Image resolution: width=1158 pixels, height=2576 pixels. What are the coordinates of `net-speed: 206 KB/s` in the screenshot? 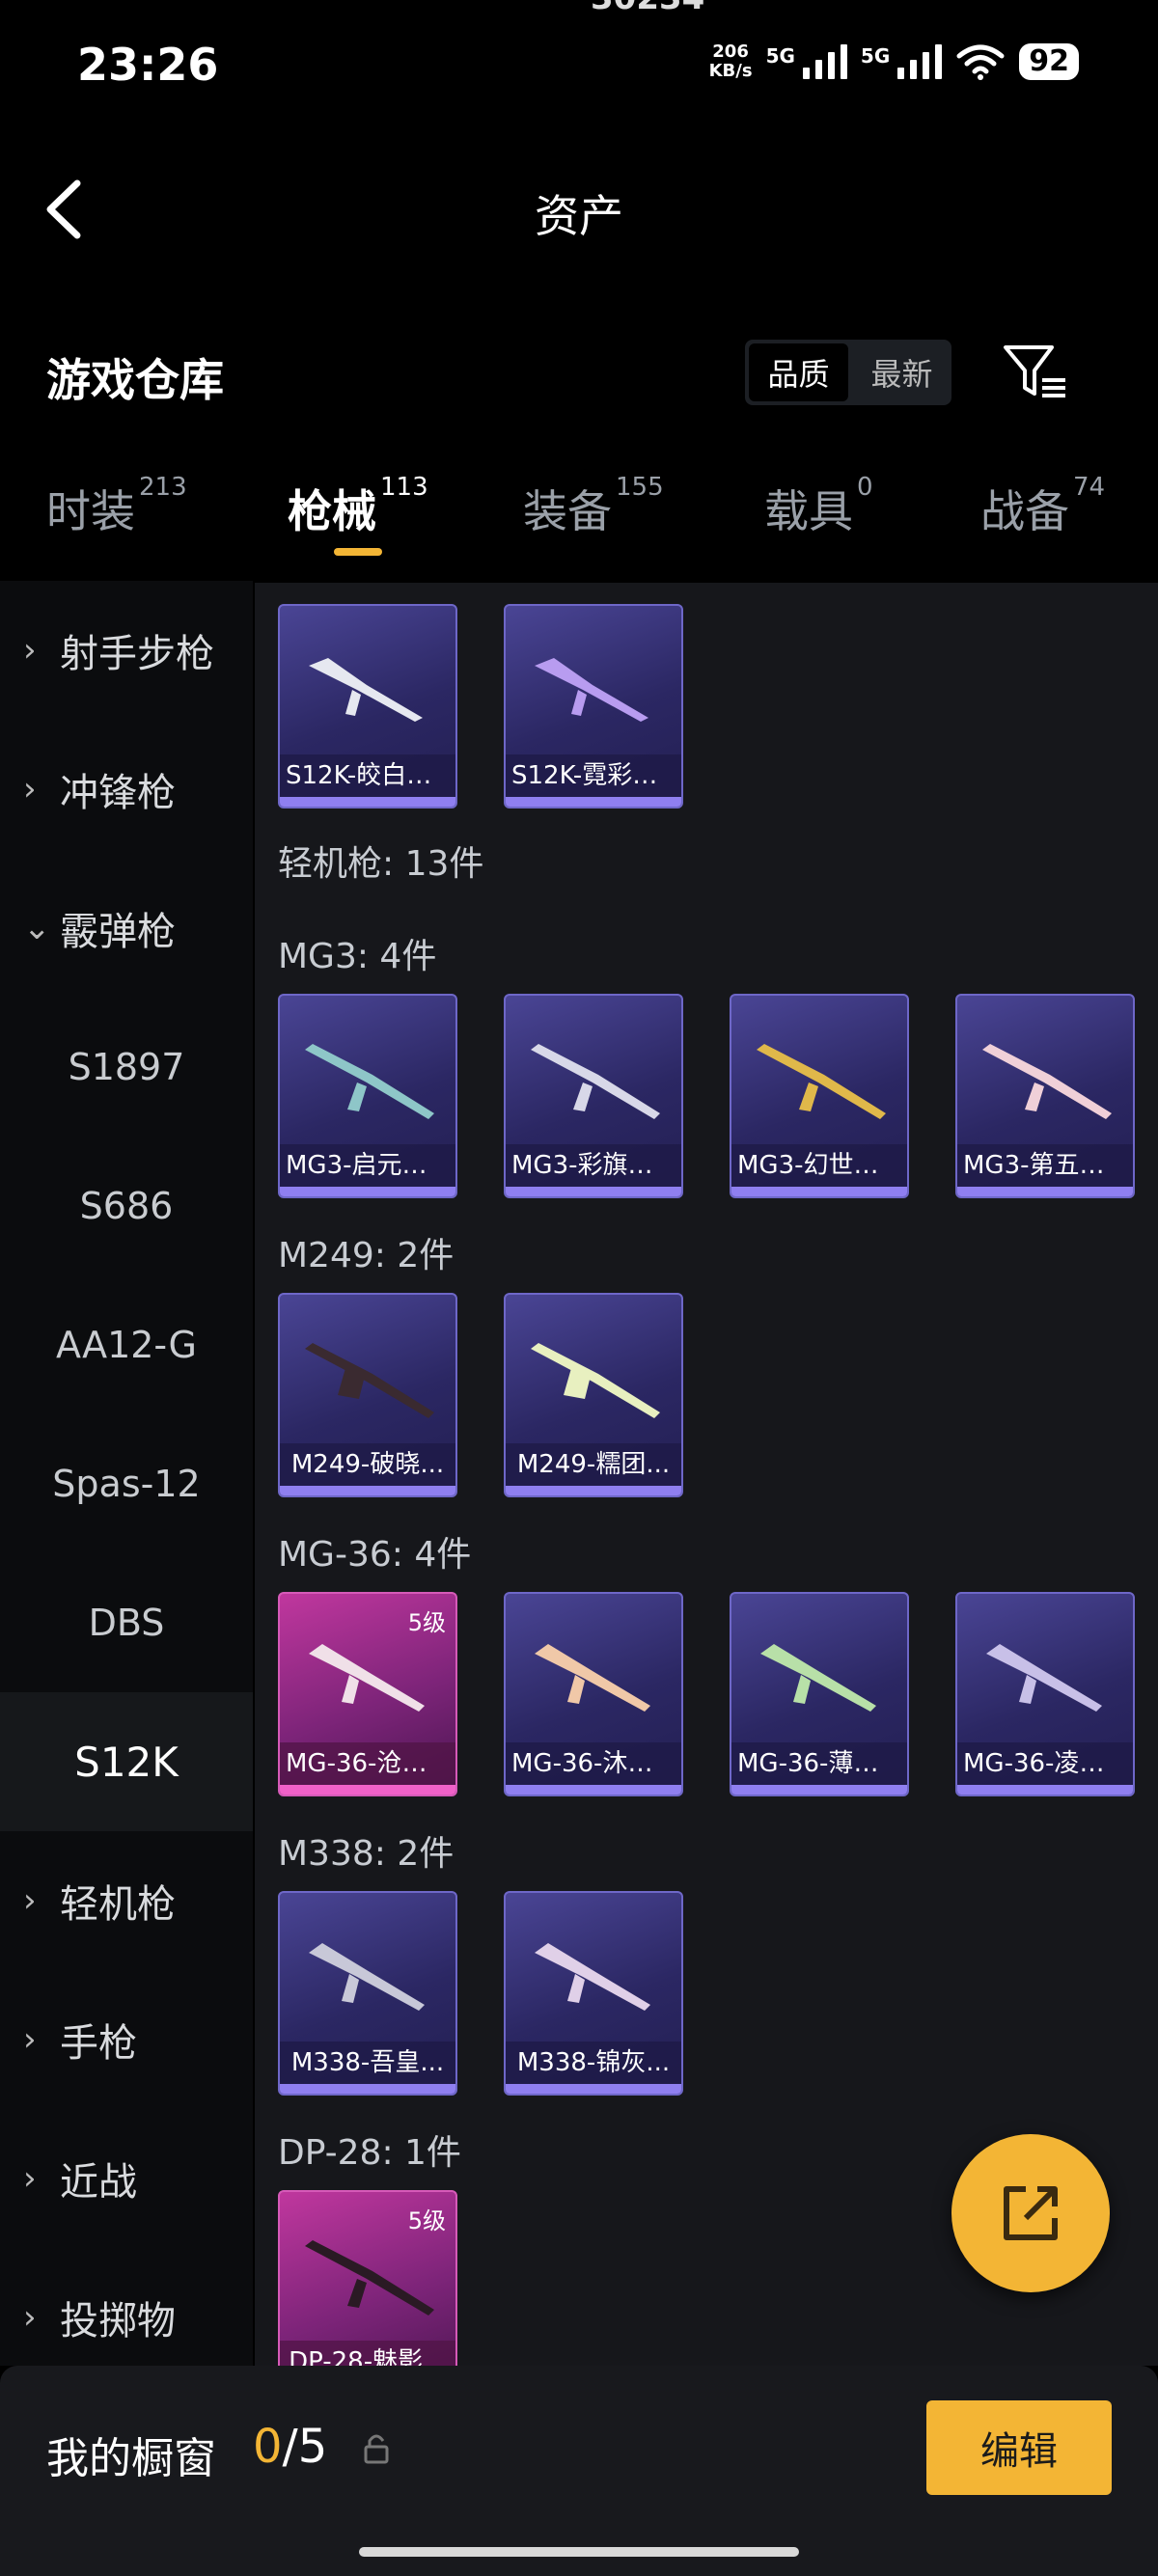 It's located at (731, 61).